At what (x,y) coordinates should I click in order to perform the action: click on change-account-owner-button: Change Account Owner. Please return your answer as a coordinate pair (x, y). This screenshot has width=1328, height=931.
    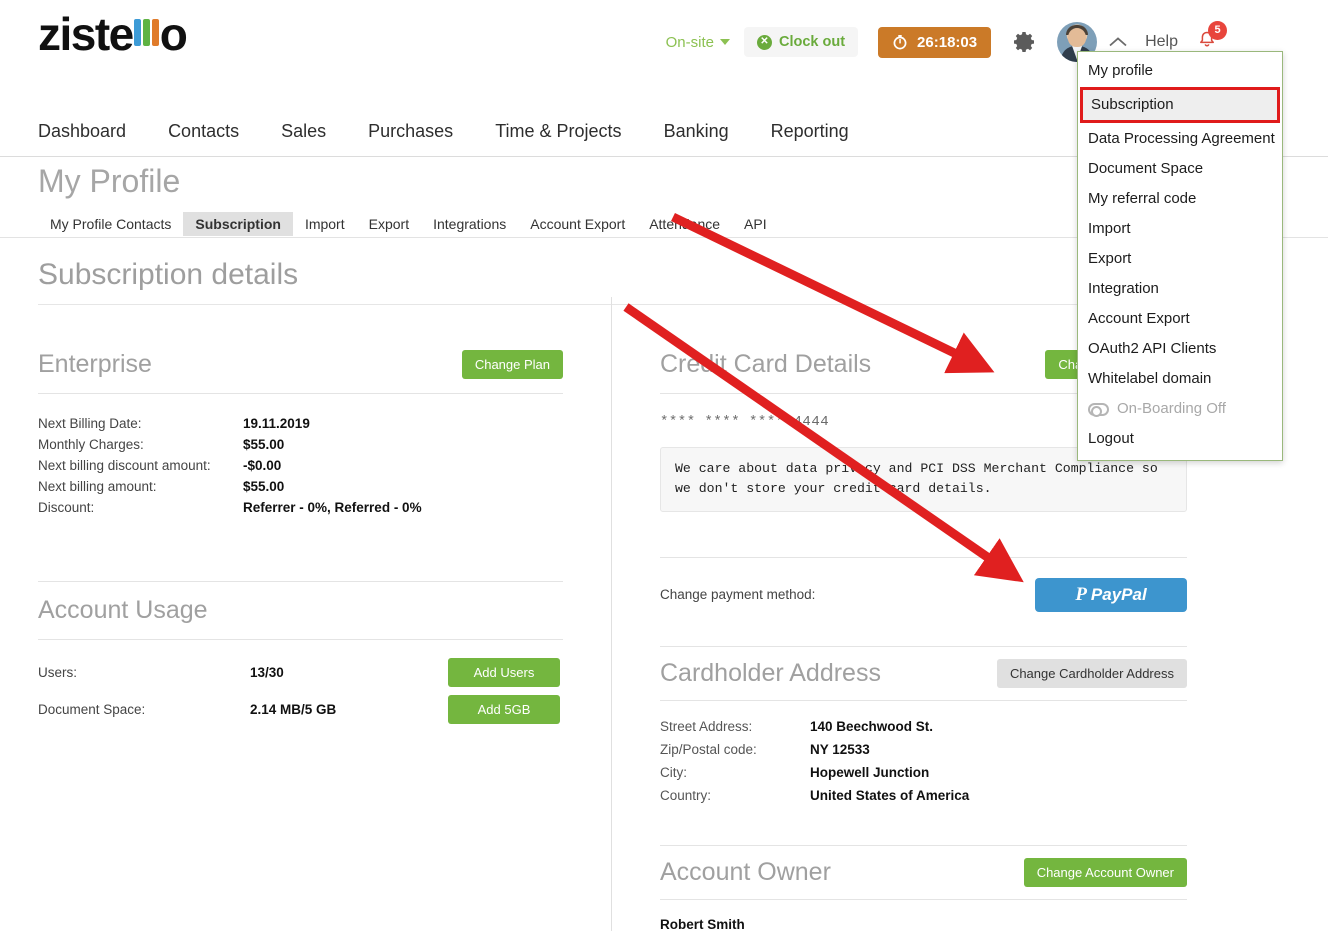
    Looking at the image, I should click on (1105, 872).